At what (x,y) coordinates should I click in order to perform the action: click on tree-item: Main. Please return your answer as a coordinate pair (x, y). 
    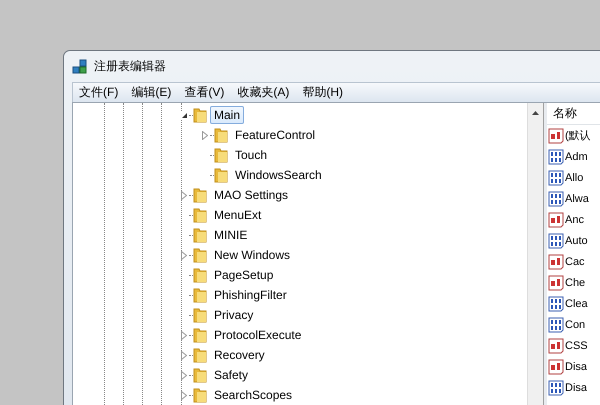
    Looking at the image, I should click on (227, 115).